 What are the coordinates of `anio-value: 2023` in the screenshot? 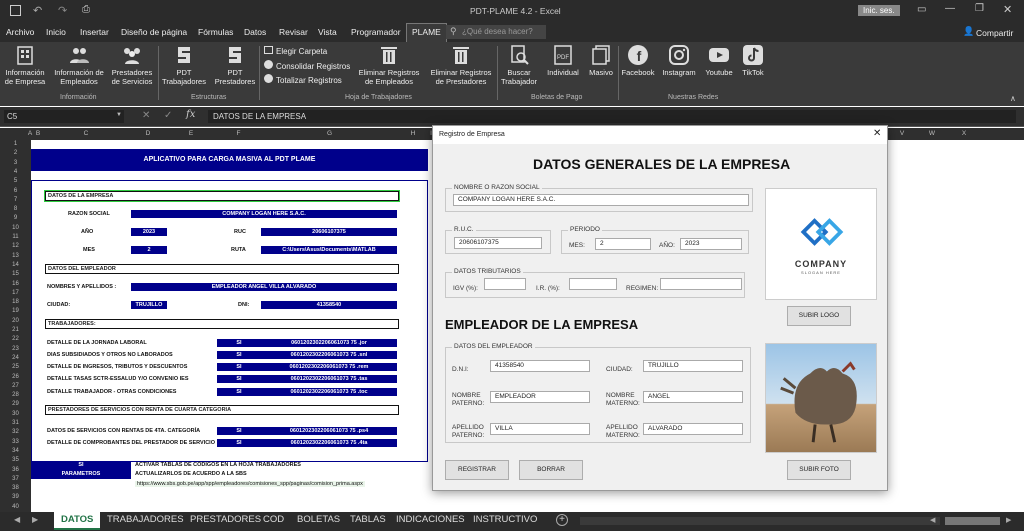 It's located at (149, 232).